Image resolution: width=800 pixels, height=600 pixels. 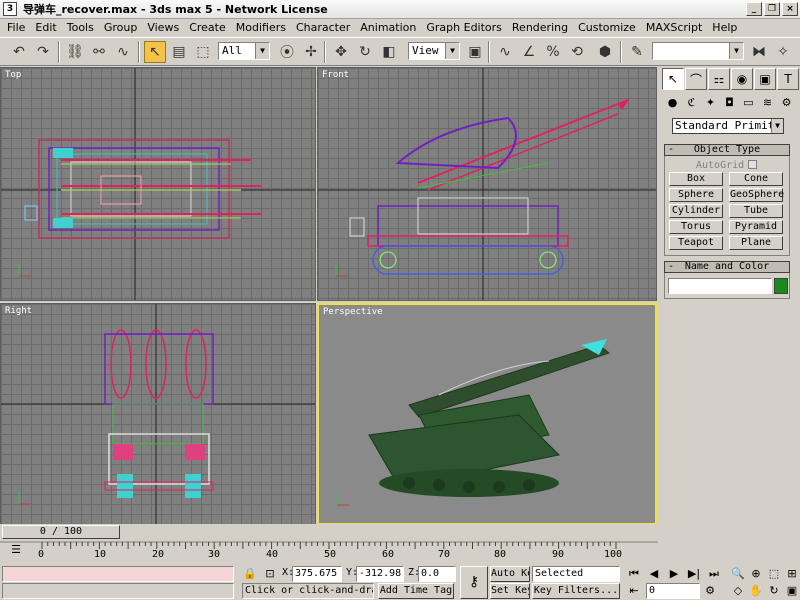 What do you see at coordinates (637, 52) in the screenshot?
I see `edit-named-selection-icon: ✎` at bounding box center [637, 52].